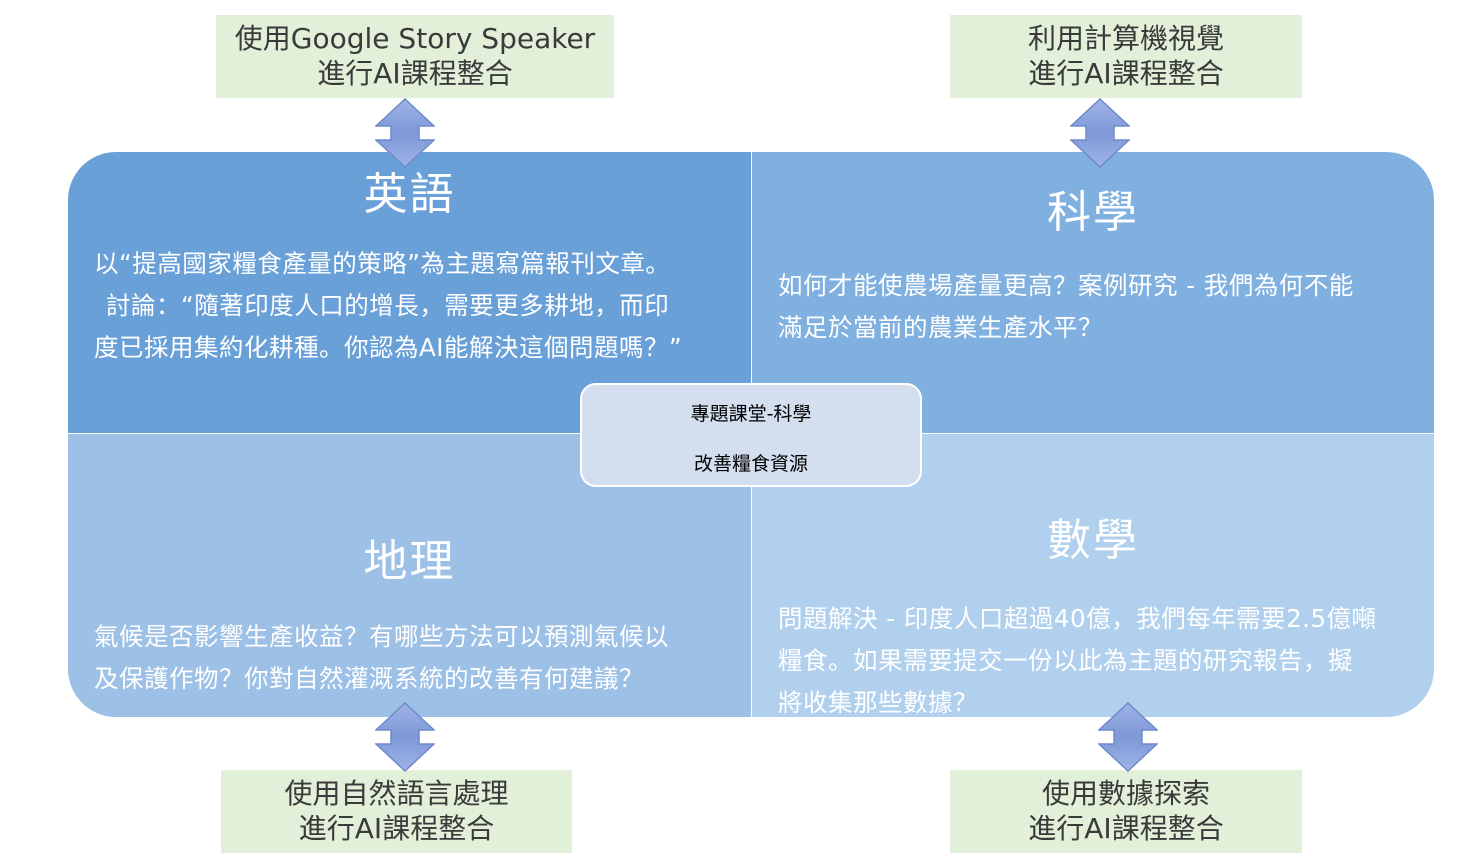 The width and height of the screenshot is (1480, 864). I want to click on quadrant-text-english-line-1: 以“提高國家糧食產量的策略”為主題寫篇報刊文章。, so click(382, 263).